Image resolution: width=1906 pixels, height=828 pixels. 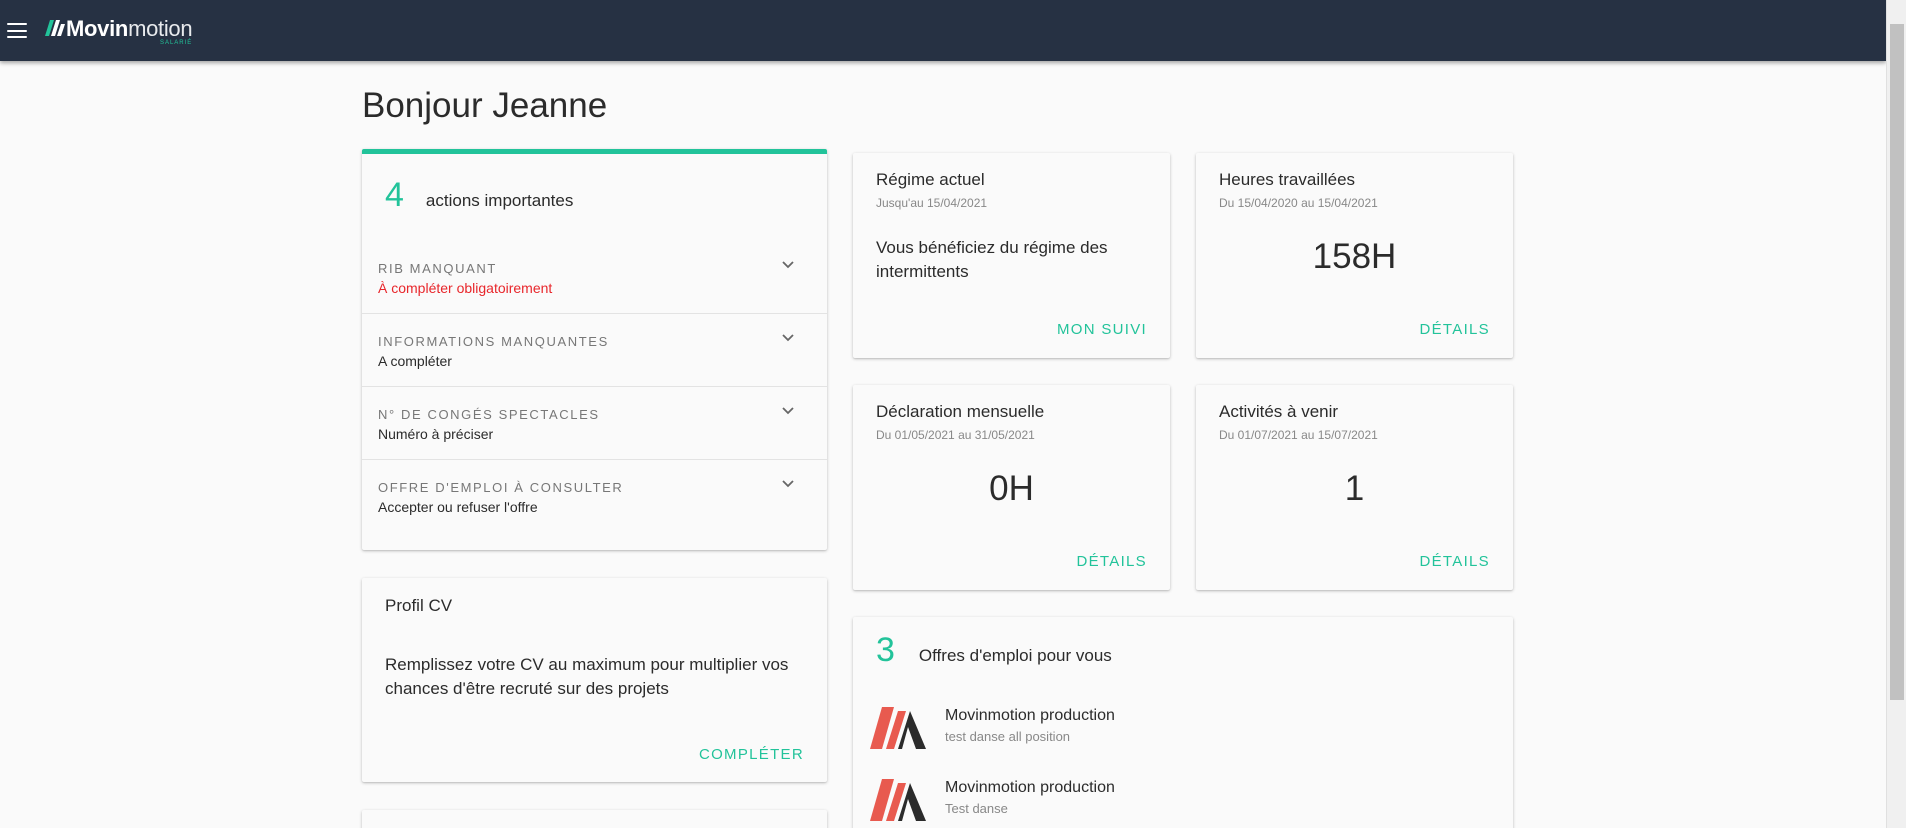 What do you see at coordinates (485, 105) in the screenshot?
I see `page-title: Bonjour Jeanne` at bounding box center [485, 105].